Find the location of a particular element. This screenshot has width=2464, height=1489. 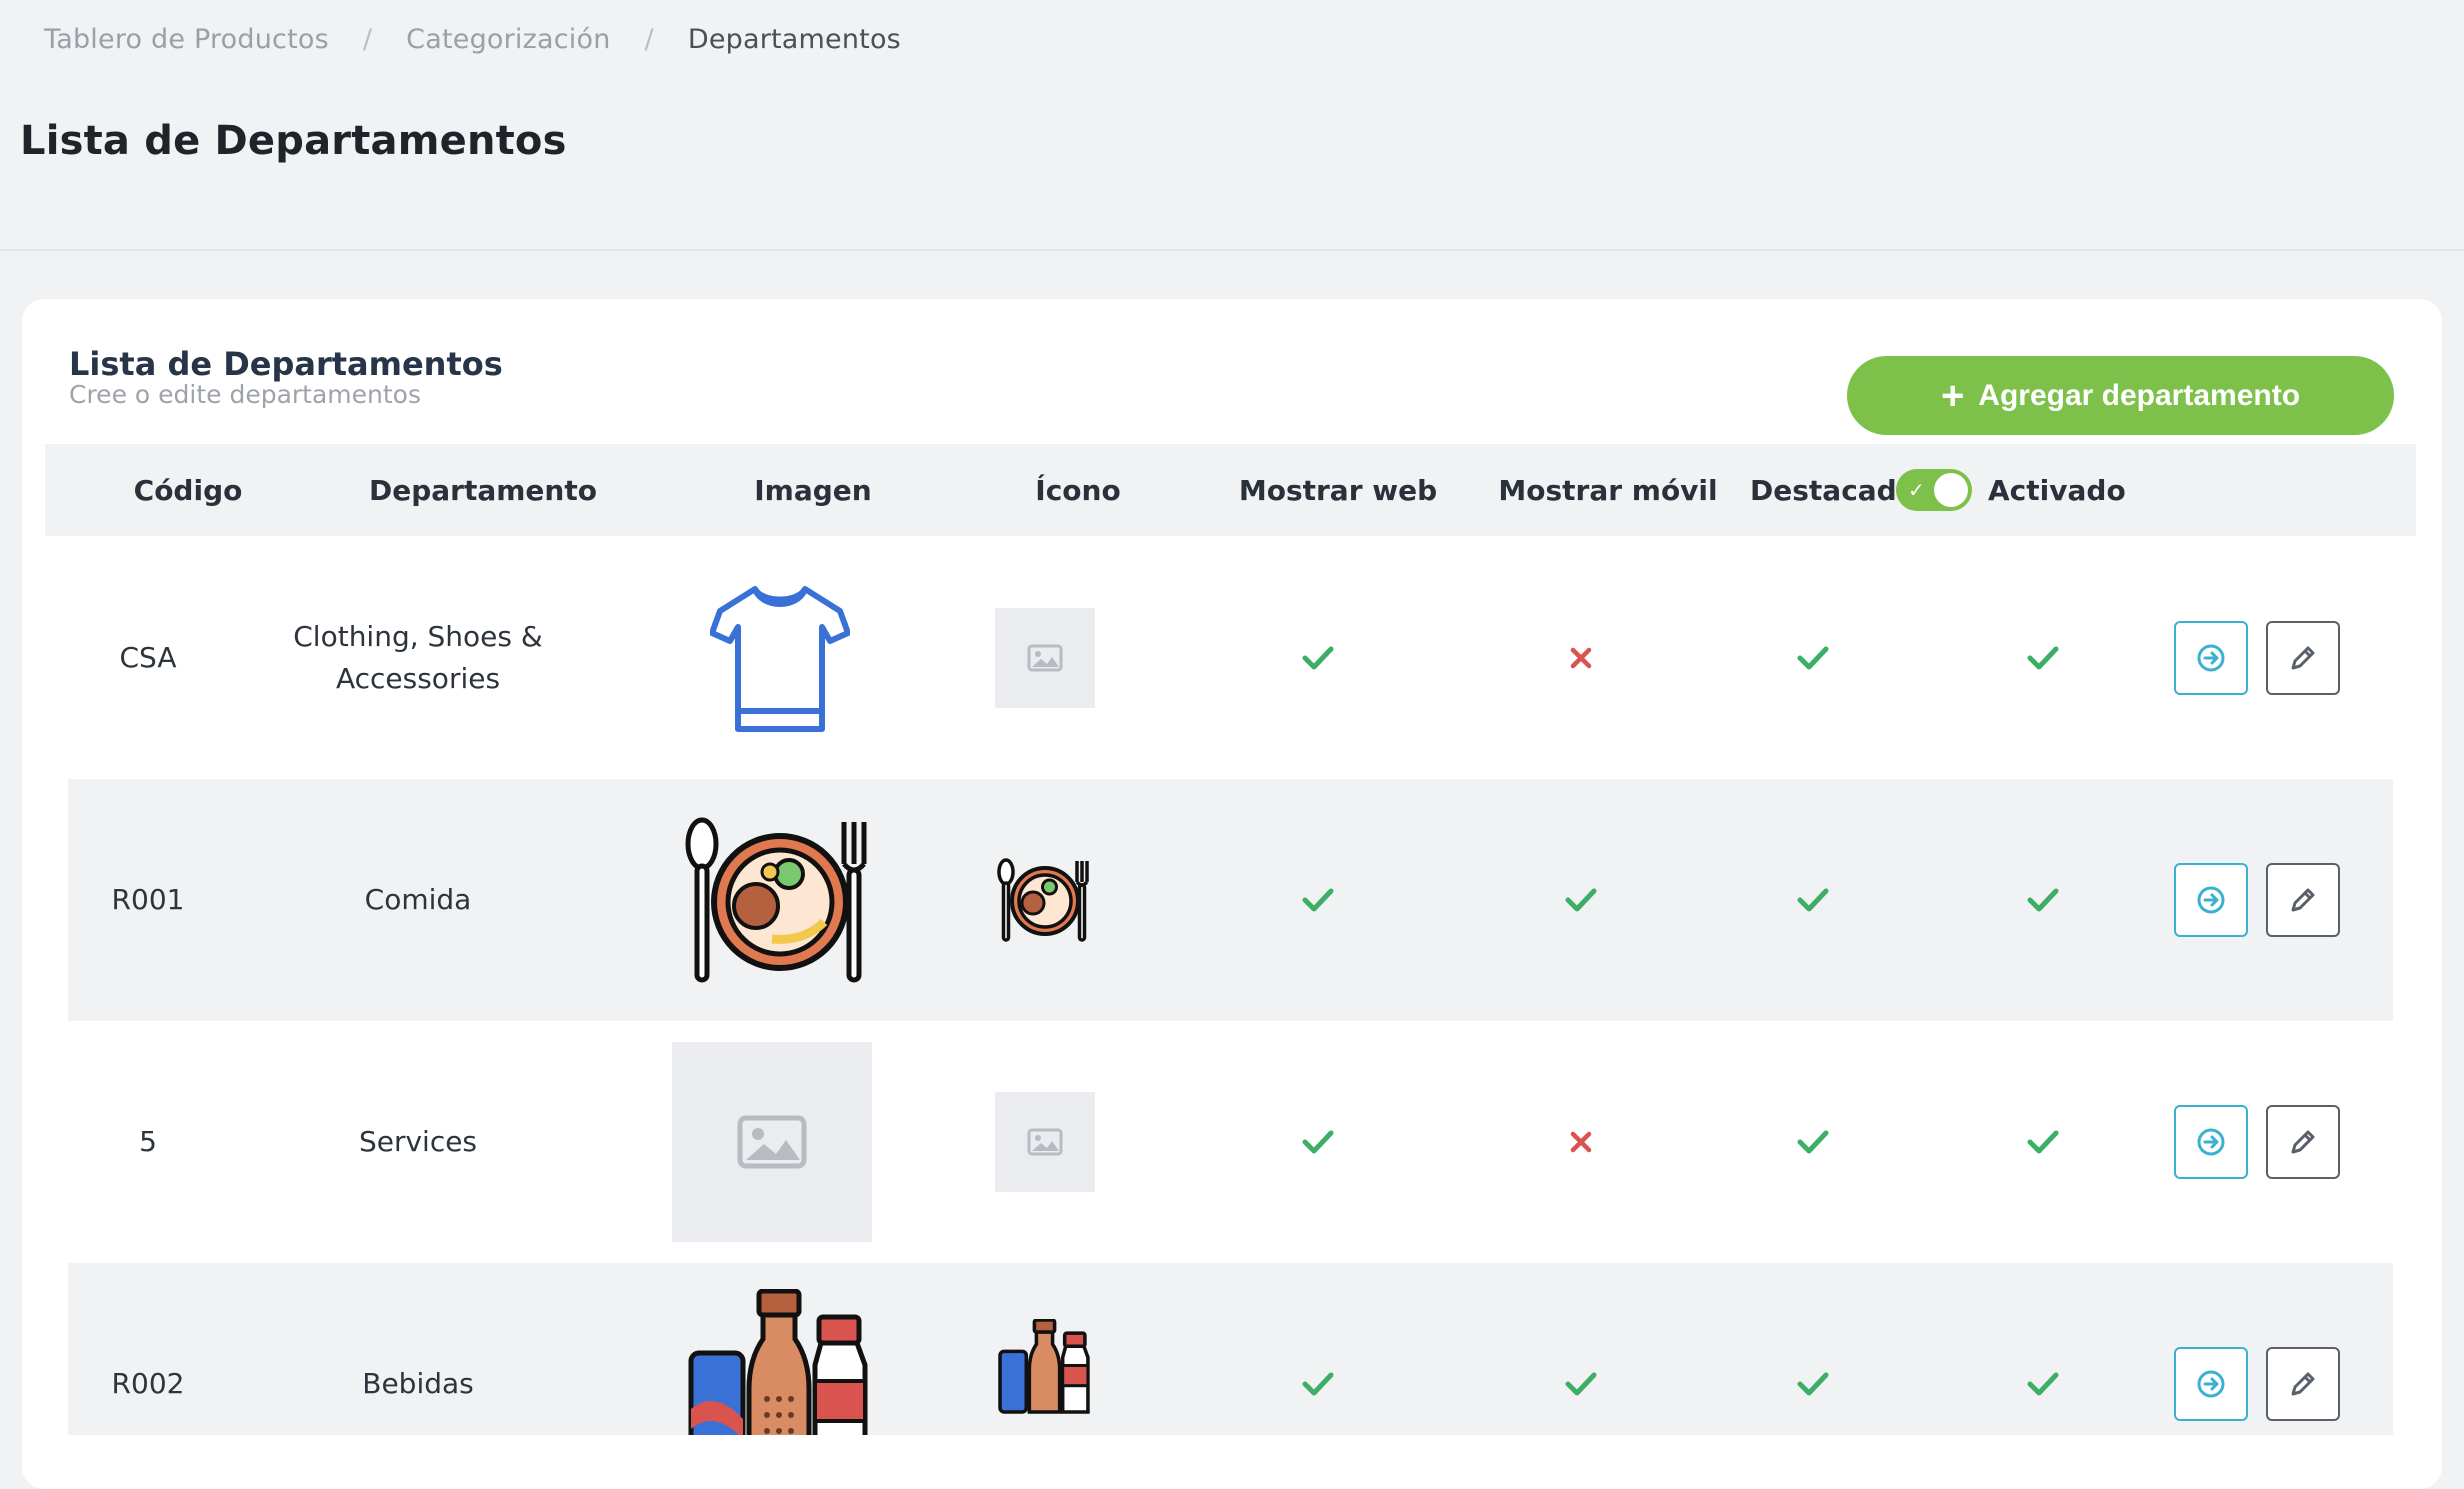

breadcrumb-link-categorization: Categorización is located at coordinates (508, 39).